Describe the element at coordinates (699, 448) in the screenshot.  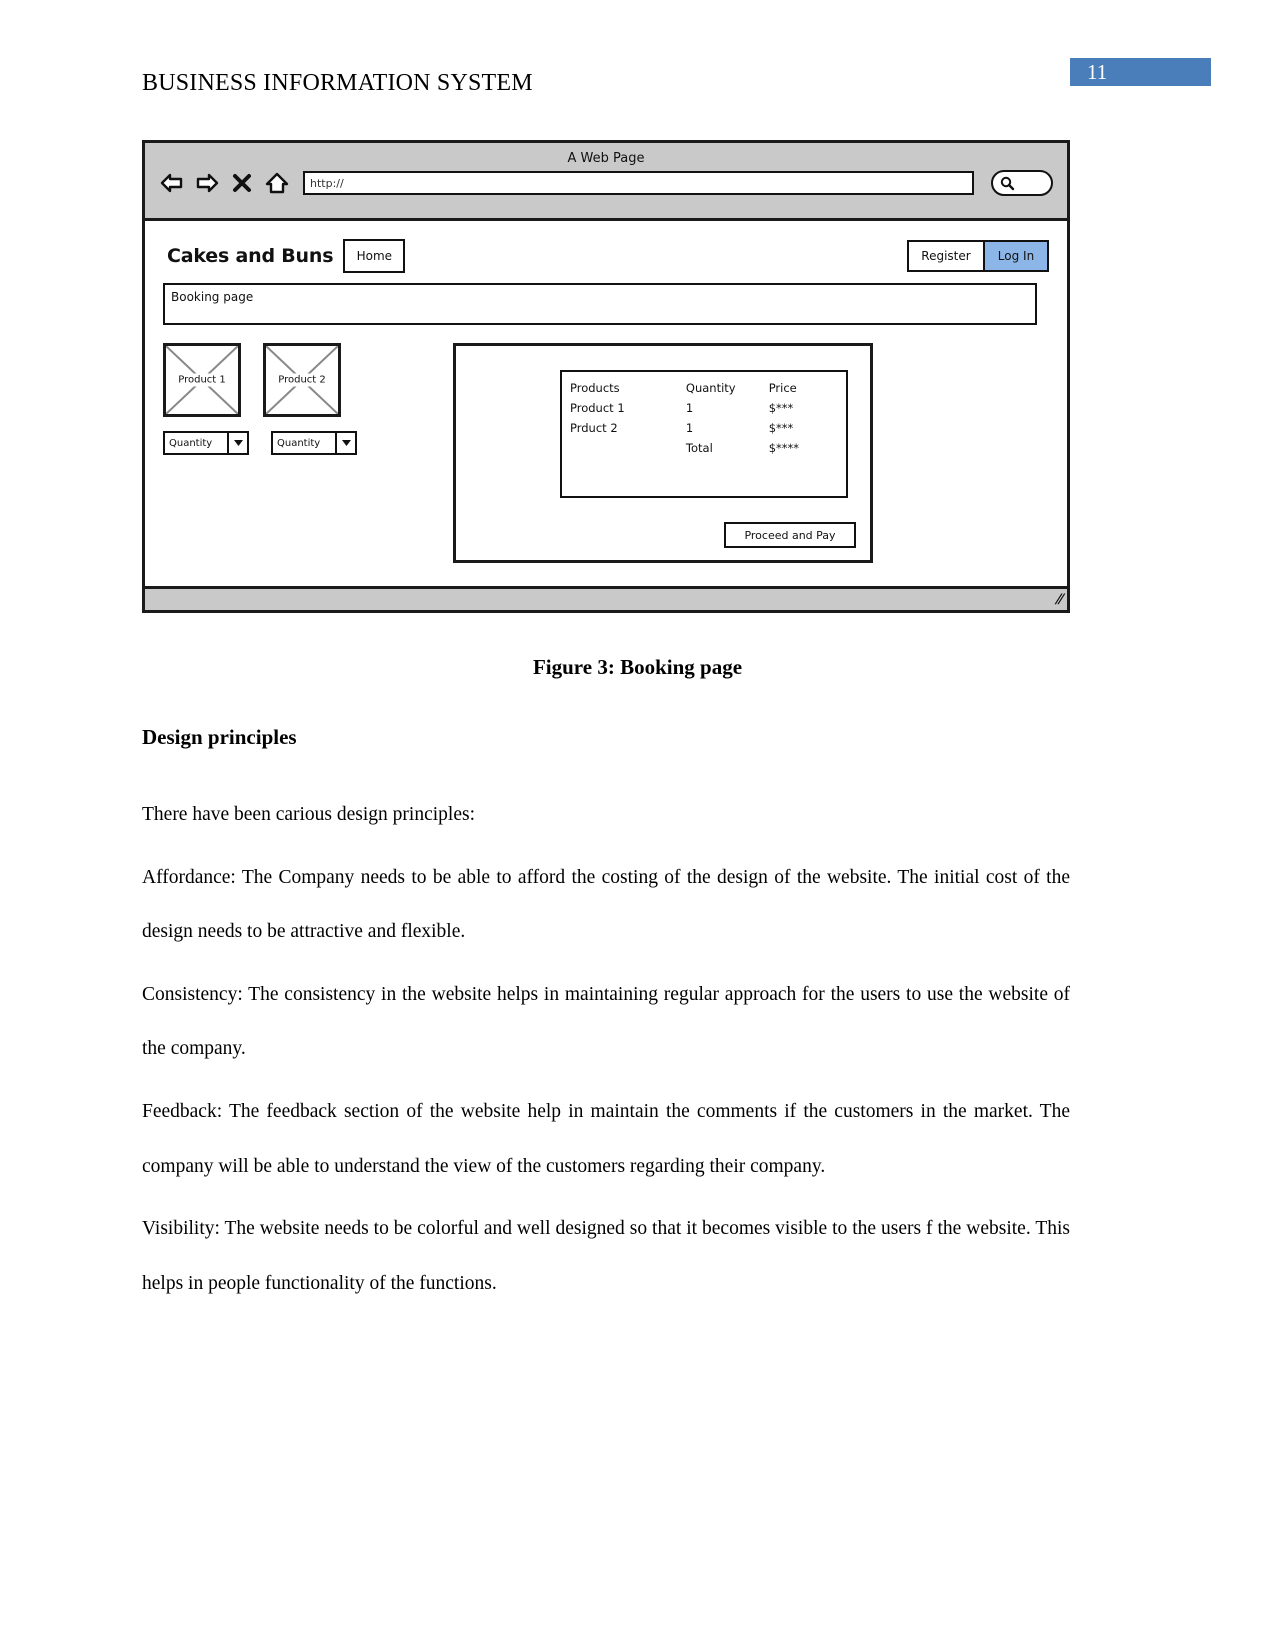
I see `total-label: Total` at that location.